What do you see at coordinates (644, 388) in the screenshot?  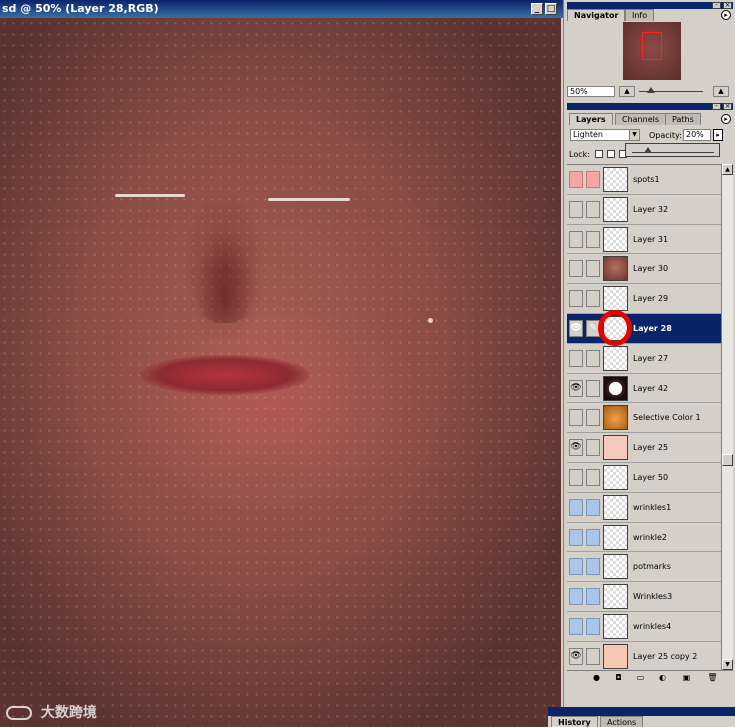 I see `layer-row: 👁 Layer 42` at bounding box center [644, 388].